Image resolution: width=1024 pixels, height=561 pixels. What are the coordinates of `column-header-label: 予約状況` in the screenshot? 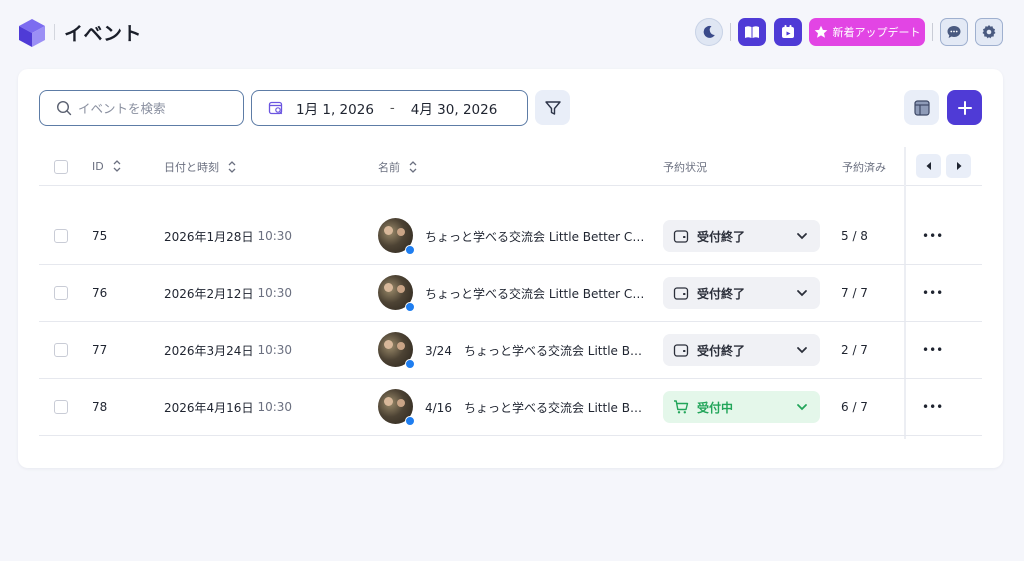 It's located at (685, 167).